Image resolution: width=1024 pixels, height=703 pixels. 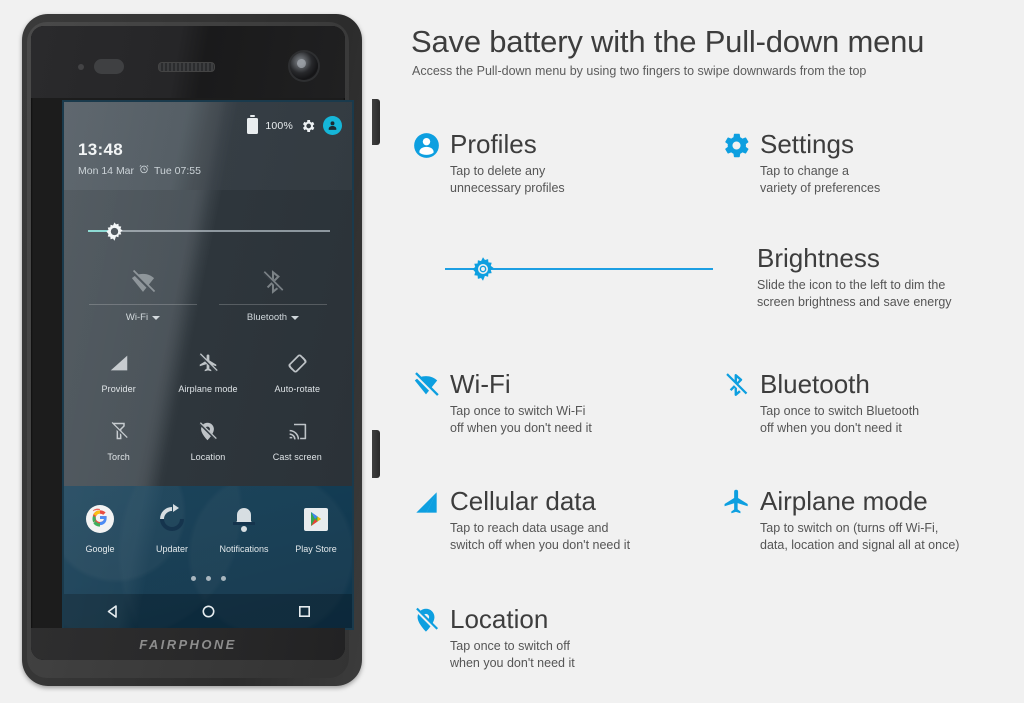 What do you see at coordinates (818, 258) in the screenshot?
I see `feature-name: Brightness` at bounding box center [818, 258].